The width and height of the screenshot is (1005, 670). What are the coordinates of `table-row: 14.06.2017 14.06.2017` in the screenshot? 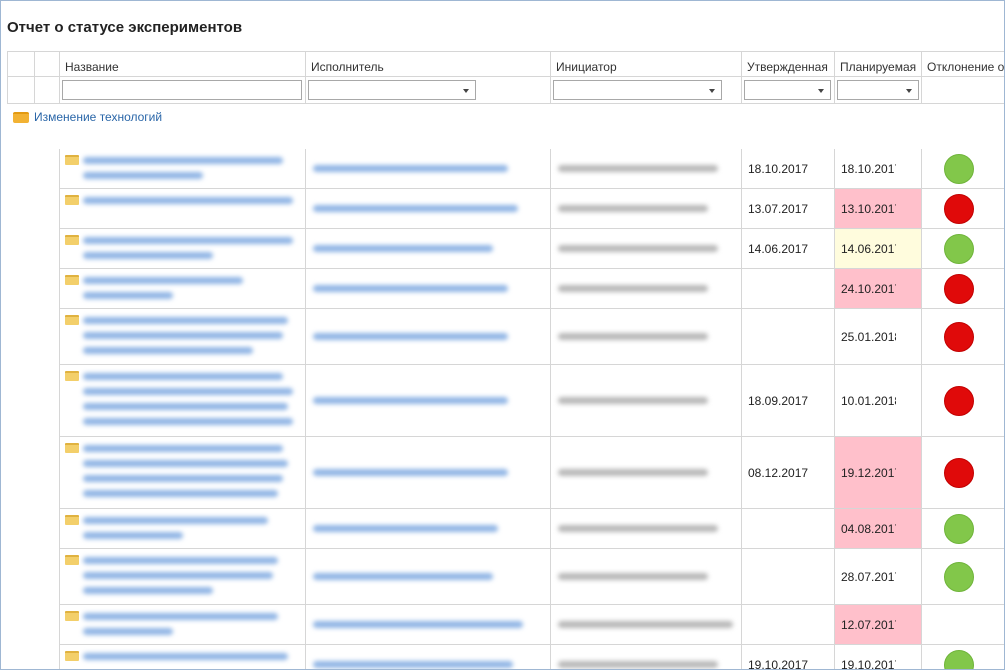 It's located at (502, 249).